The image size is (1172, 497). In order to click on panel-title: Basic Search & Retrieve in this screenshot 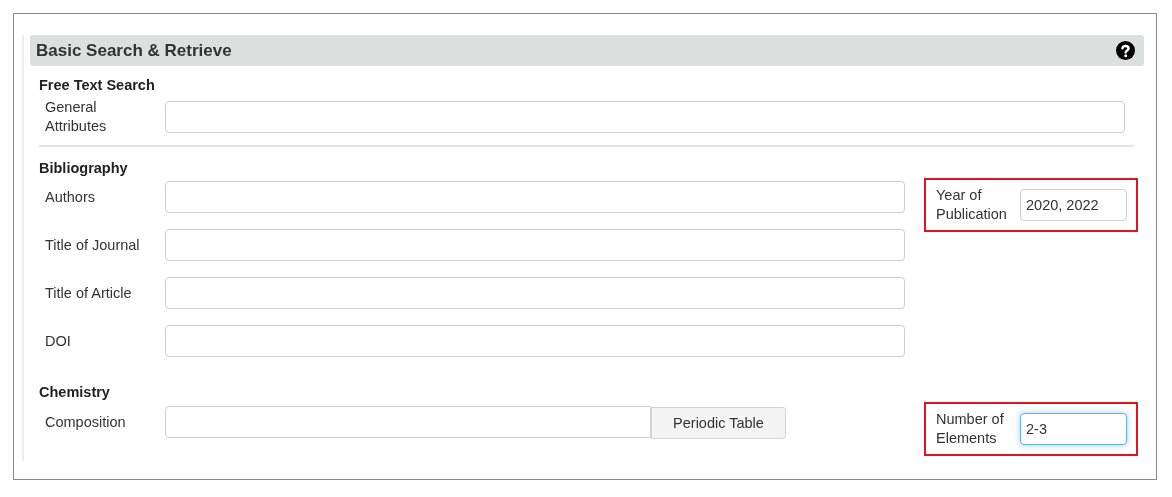, I will do `click(134, 50)`.